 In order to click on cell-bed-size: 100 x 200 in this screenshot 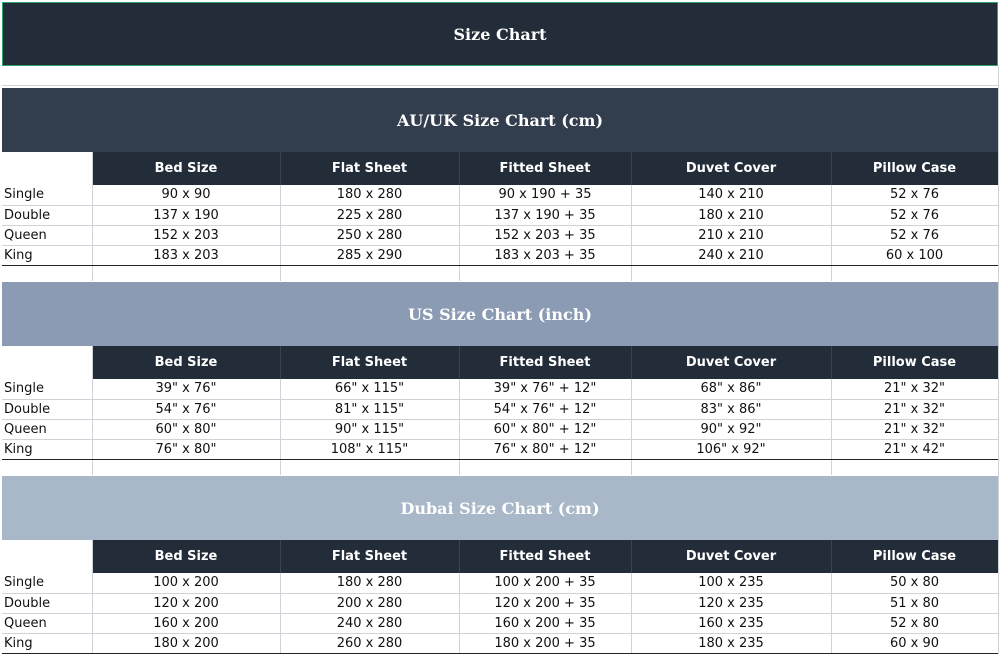, I will do `click(186, 583)`.